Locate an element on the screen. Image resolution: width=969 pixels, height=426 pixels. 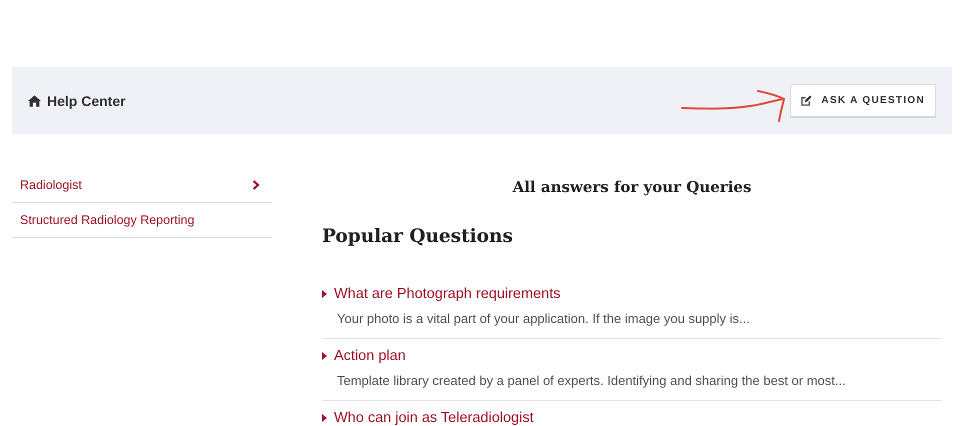
section-heading: Popular Questions is located at coordinates (418, 236).